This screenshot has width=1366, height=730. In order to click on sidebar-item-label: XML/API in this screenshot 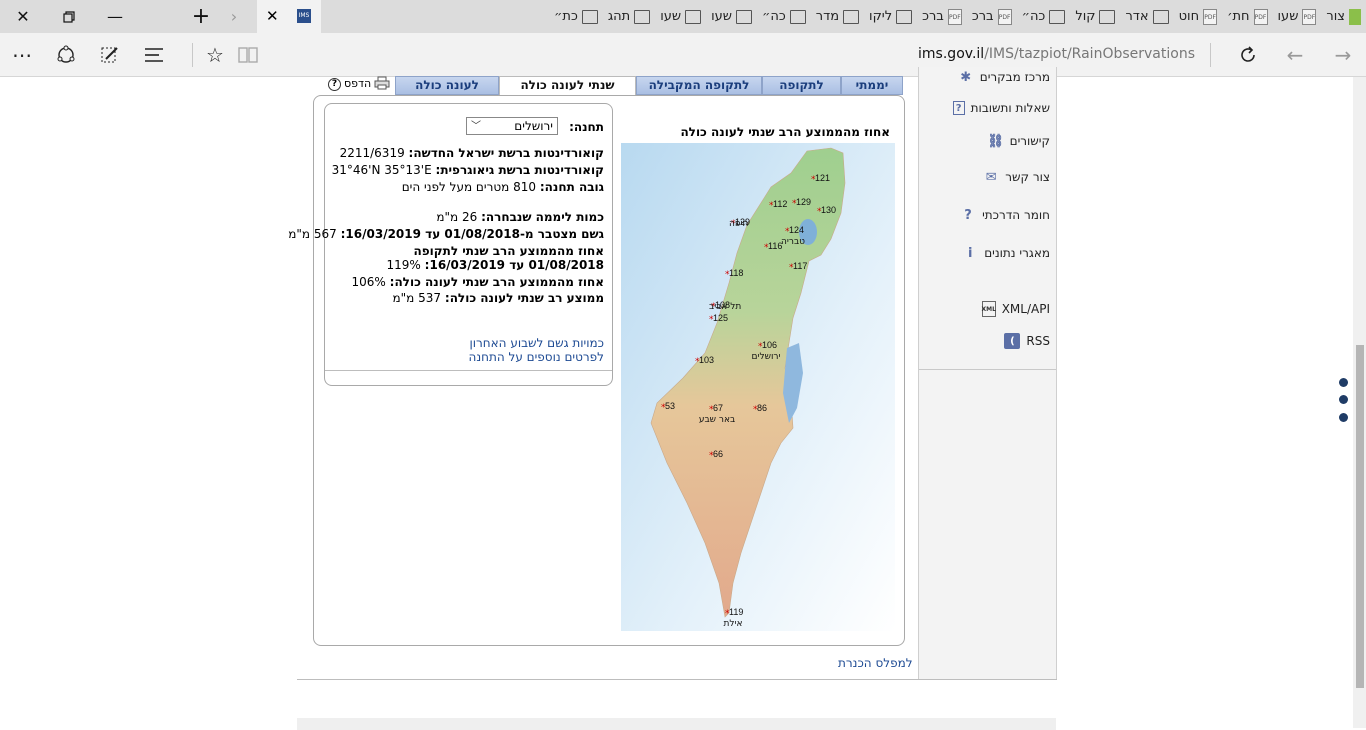, I will do `click(1025, 309)`.